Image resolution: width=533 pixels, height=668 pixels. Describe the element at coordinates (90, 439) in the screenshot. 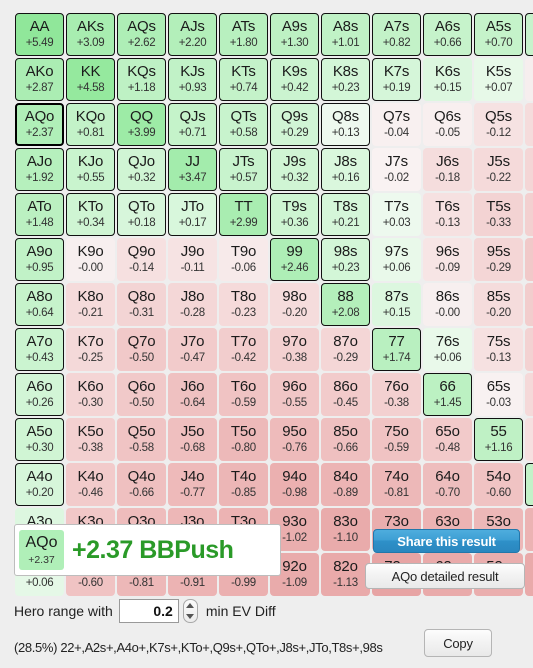

I see `hand-cell-K5o: K5o -0.38` at that location.